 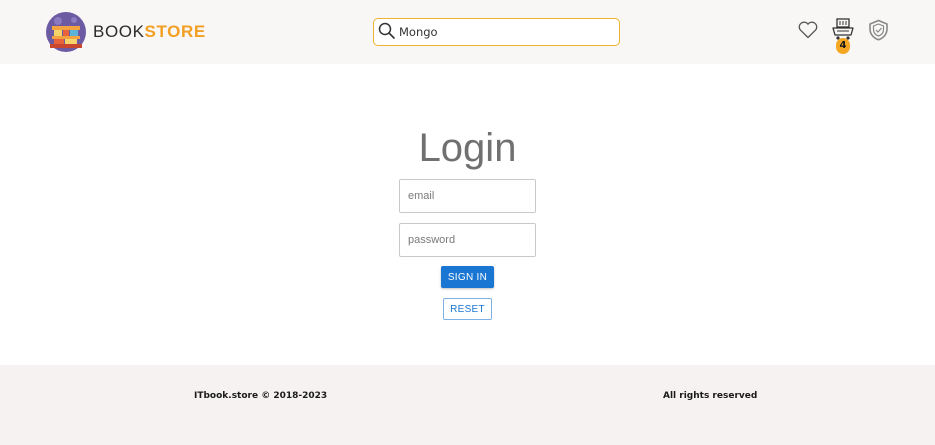 What do you see at coordinates (175, 31) in the screenshot?
I see `brand-suffix: STORE` at bounding box center [175, 31].